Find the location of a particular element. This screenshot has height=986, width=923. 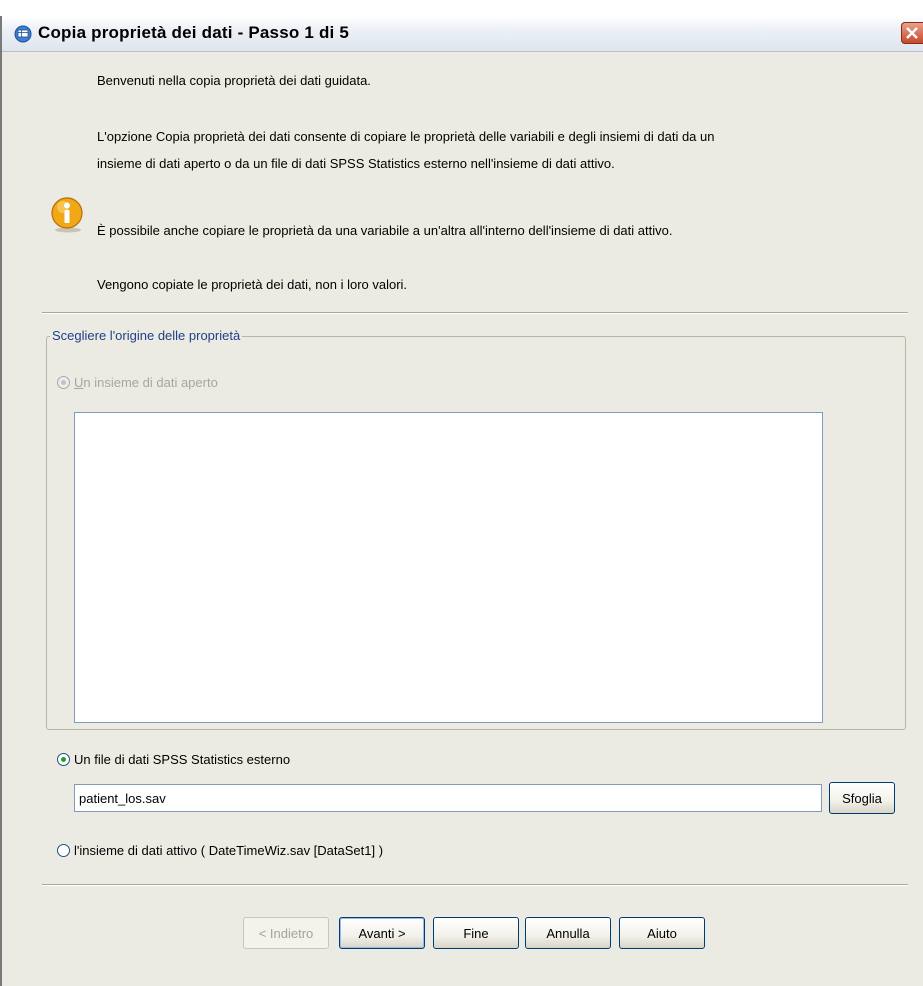

finish-button: Fine is located at coordinates (476, 933).